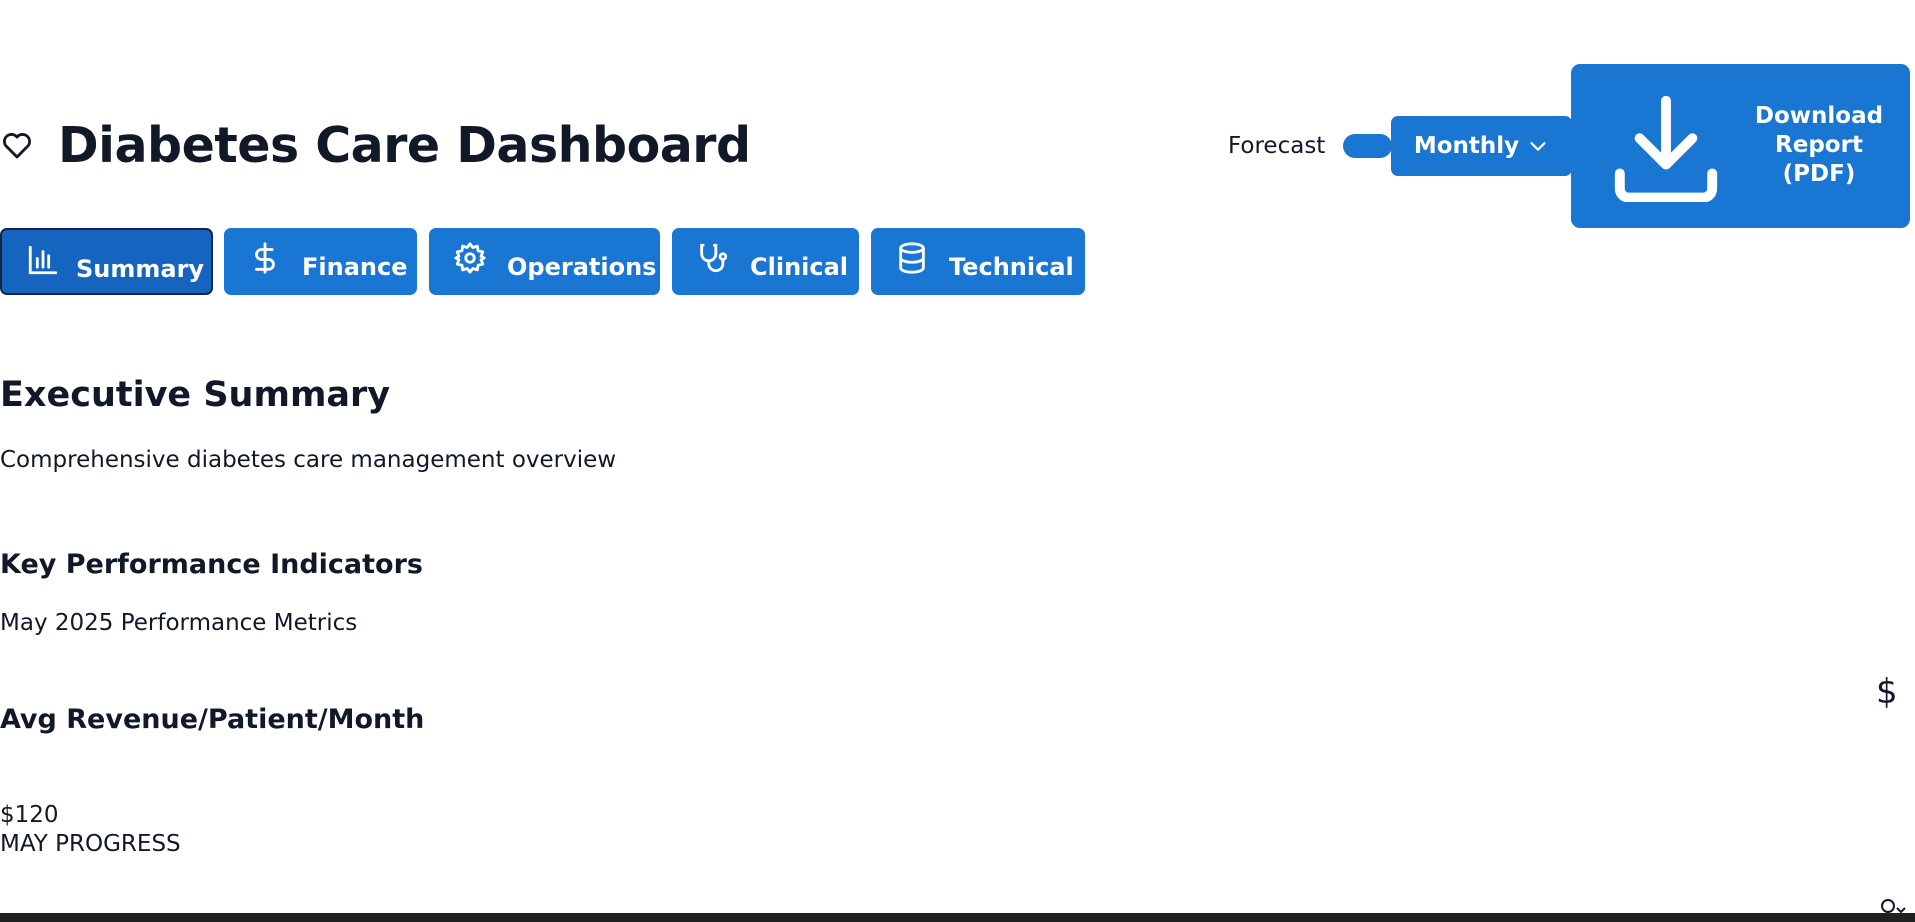 This screenshot has height=922, width=1915. What do you see at coordinates (17, 145) in the screenshot?
I see `heart-icon` at bounding box center [17, 145].